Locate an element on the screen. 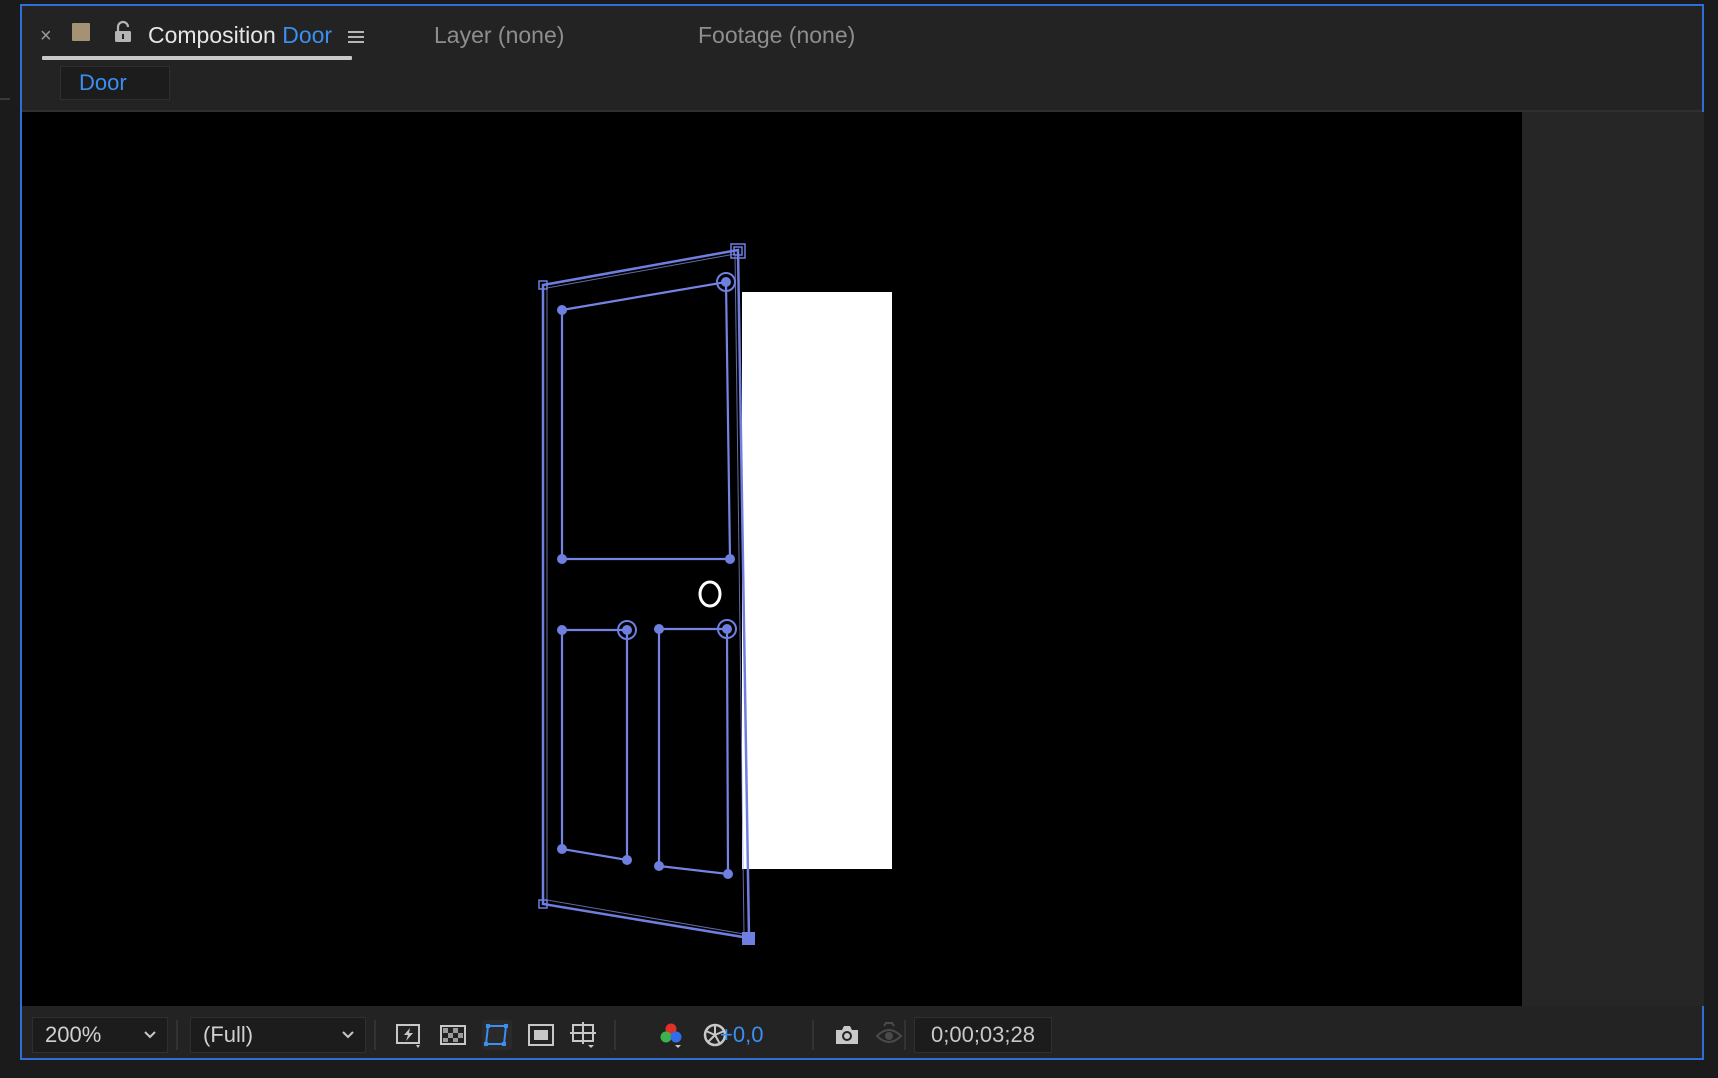  close-tab-button: × is located at coordinates (46, 36).